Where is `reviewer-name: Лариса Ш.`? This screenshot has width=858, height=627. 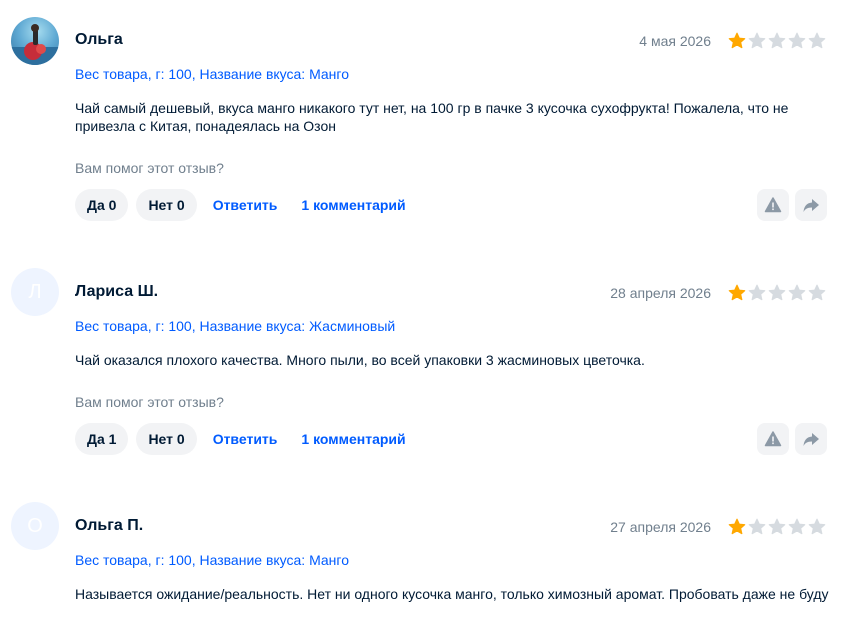
reviewer-name: Лариса Ш. is located at coordinates (116, 292).